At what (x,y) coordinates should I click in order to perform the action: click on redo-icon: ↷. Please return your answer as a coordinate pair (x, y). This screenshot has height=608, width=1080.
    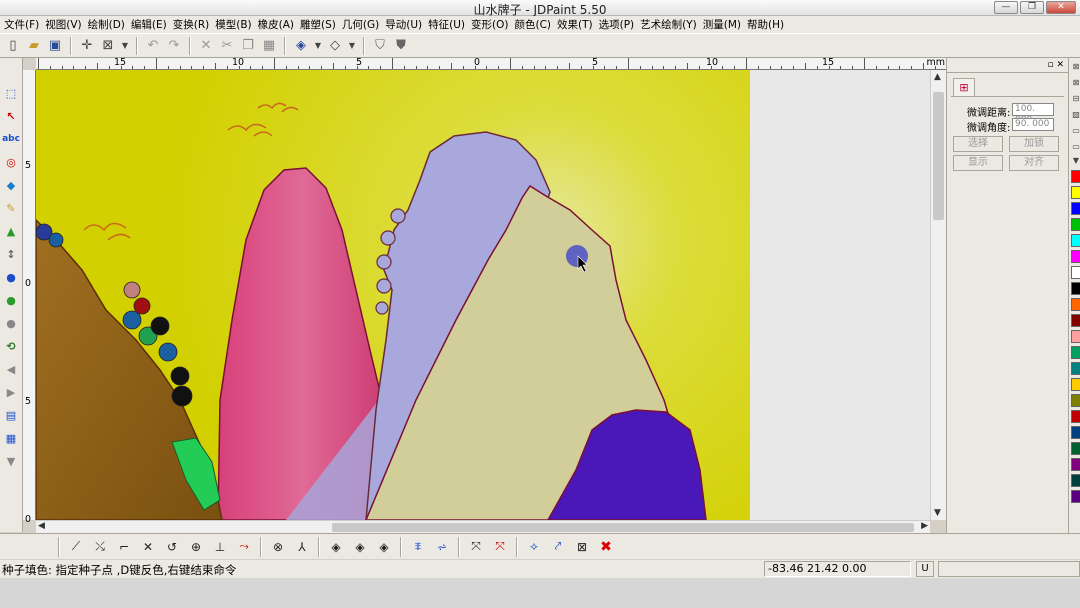
    Looking at the image, I should click on (174, 46).